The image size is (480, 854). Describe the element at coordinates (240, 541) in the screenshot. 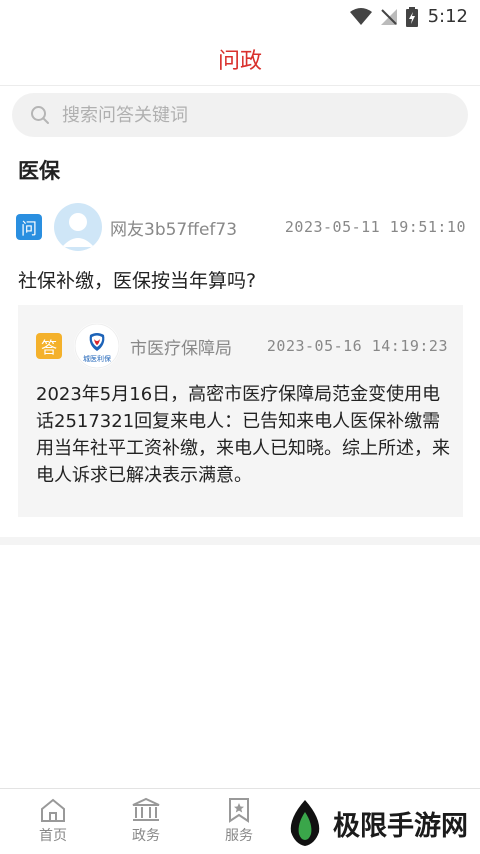

I see `content-divider` at that location.